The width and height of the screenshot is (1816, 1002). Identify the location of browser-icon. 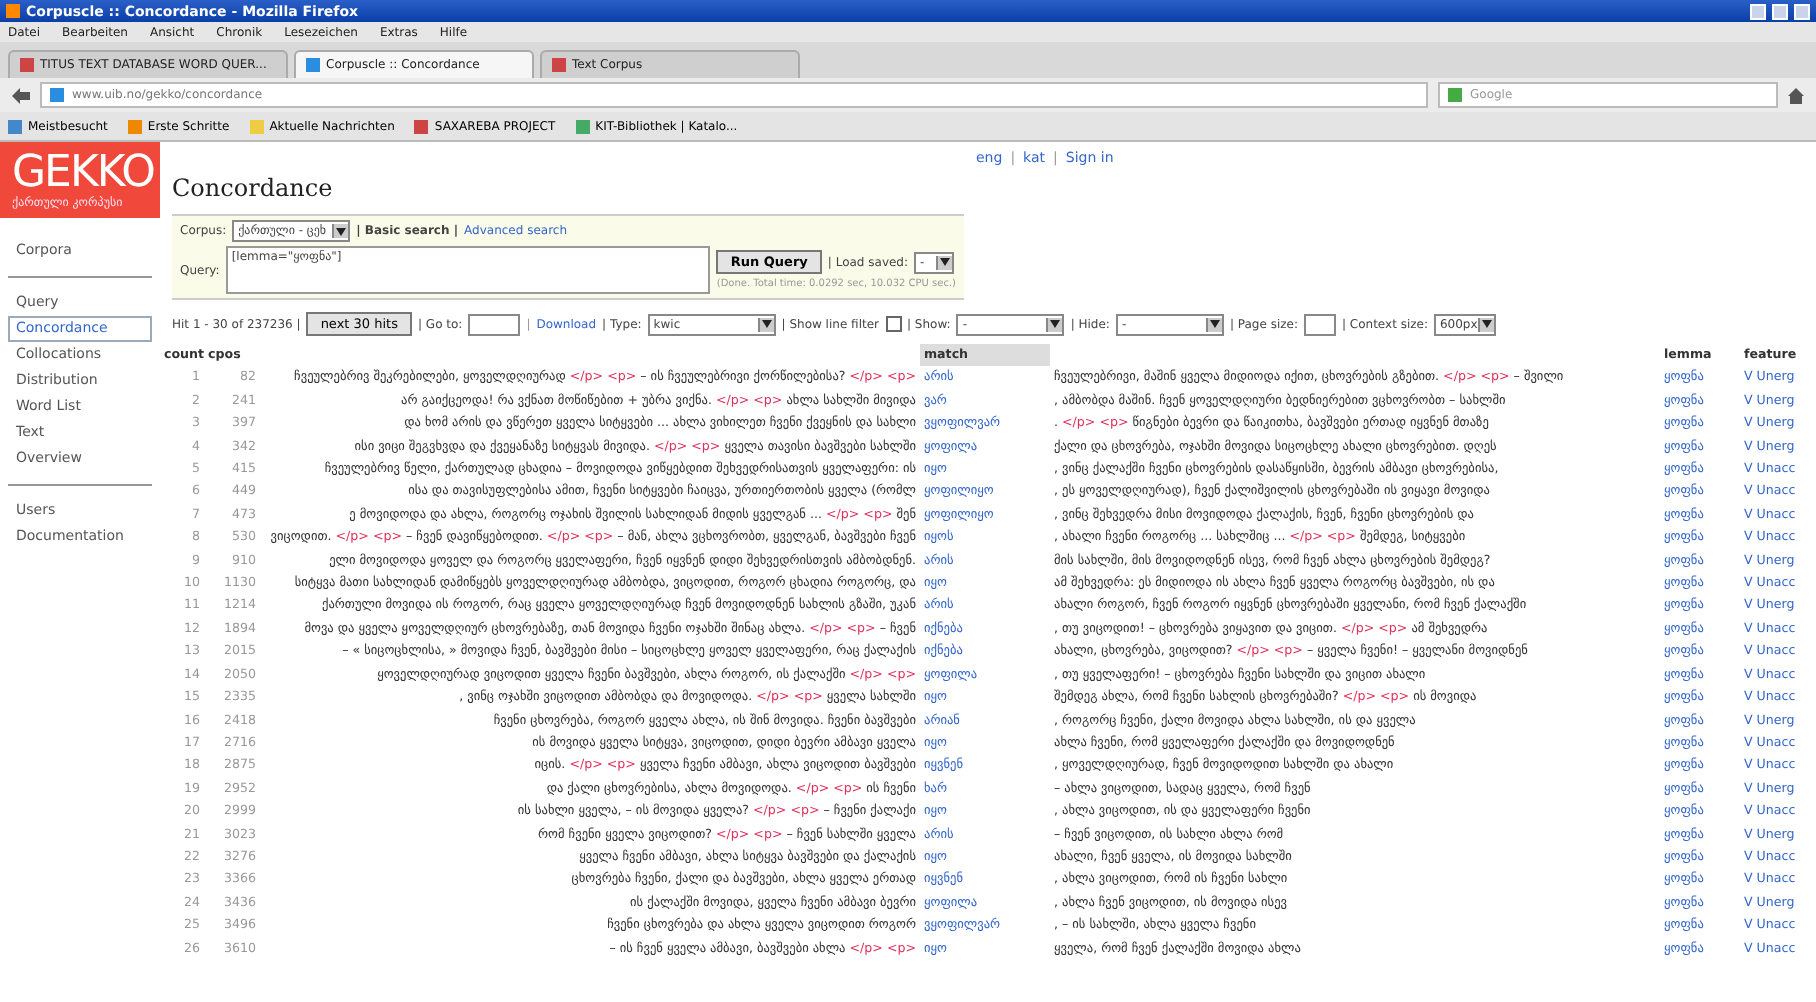
(13, 11).